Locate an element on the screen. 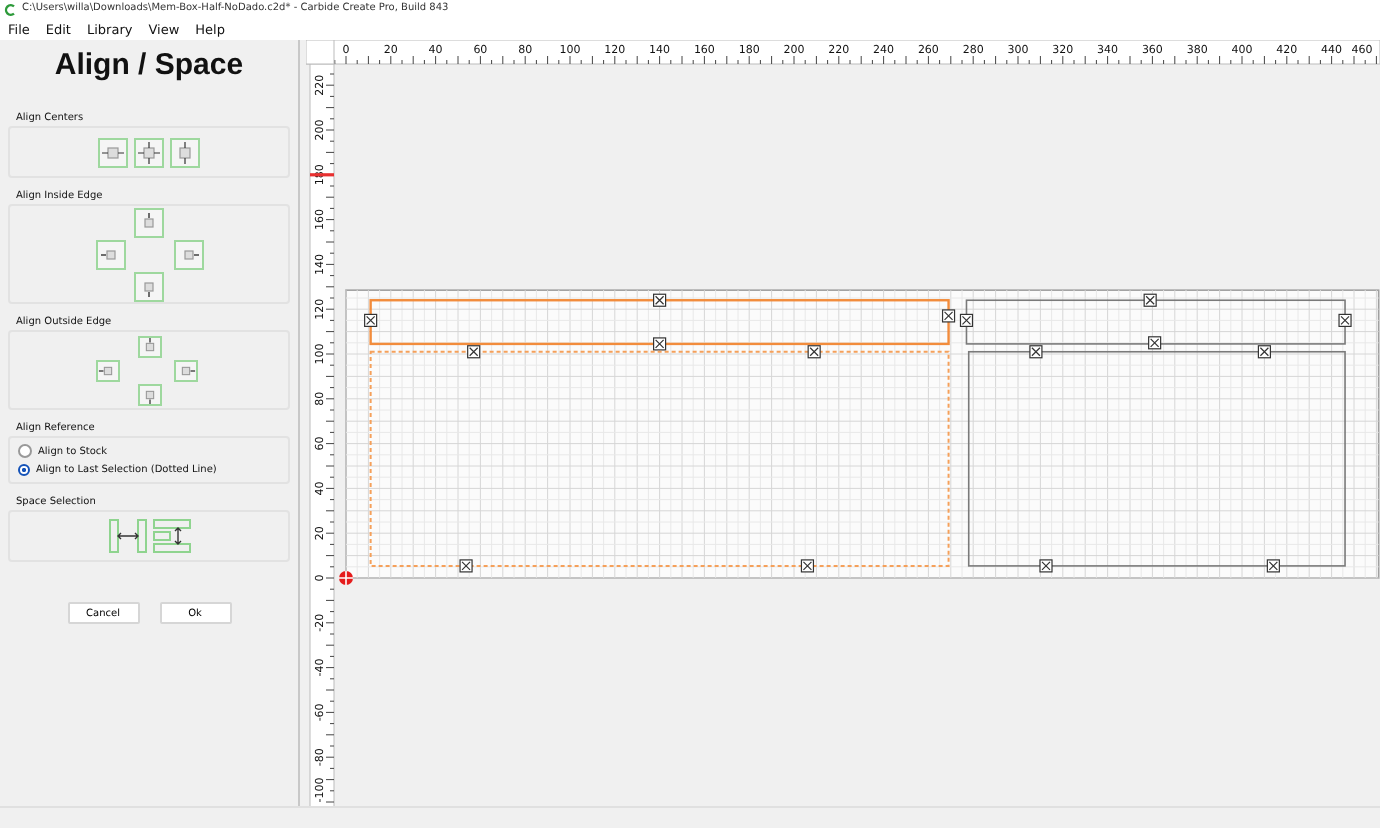 The image size is (1380, 828). selected-rectangle is located at coordinates (659, 322).